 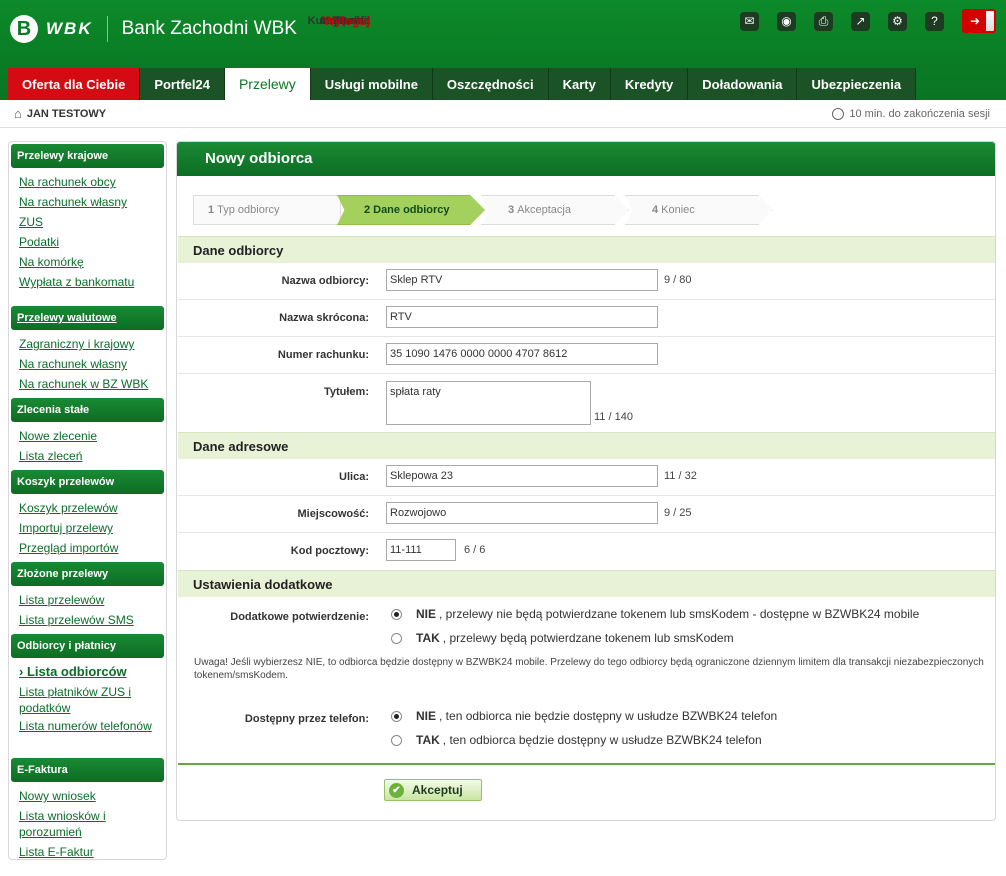 What do you see at coordinates (91, 548) in the screenshot?
I see `sidebar-item-przeglad-importow: Przegląd importów` at bounding box center [91, 548].